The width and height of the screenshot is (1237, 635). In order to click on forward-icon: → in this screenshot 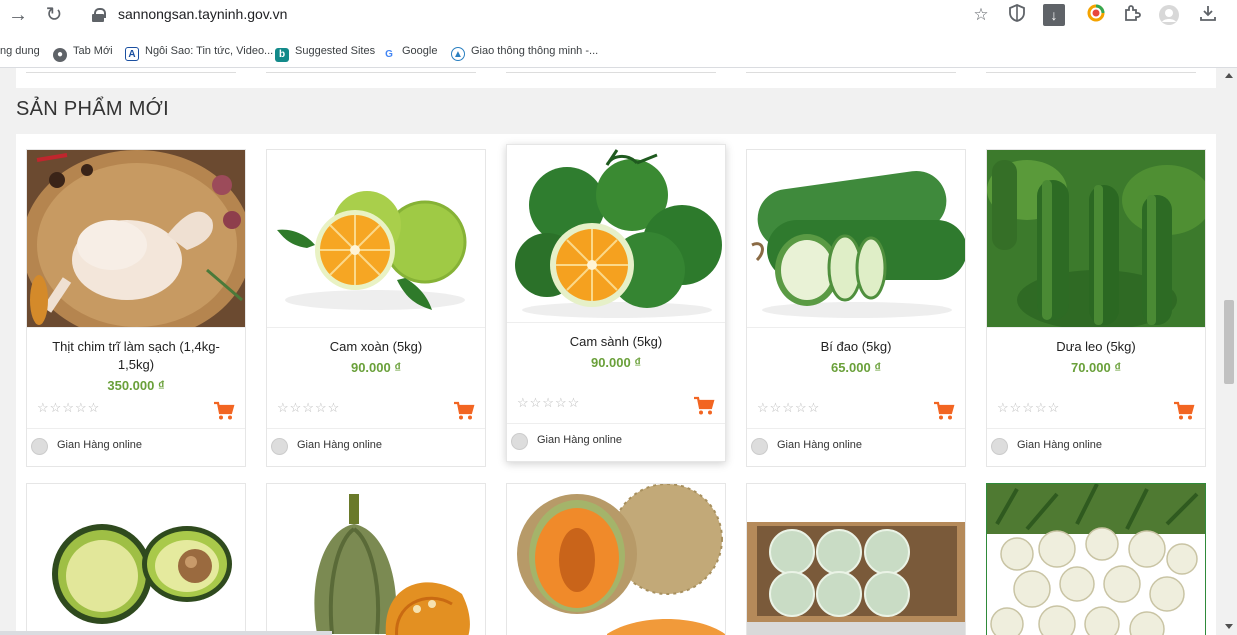, I will do `click(18, 15)`.